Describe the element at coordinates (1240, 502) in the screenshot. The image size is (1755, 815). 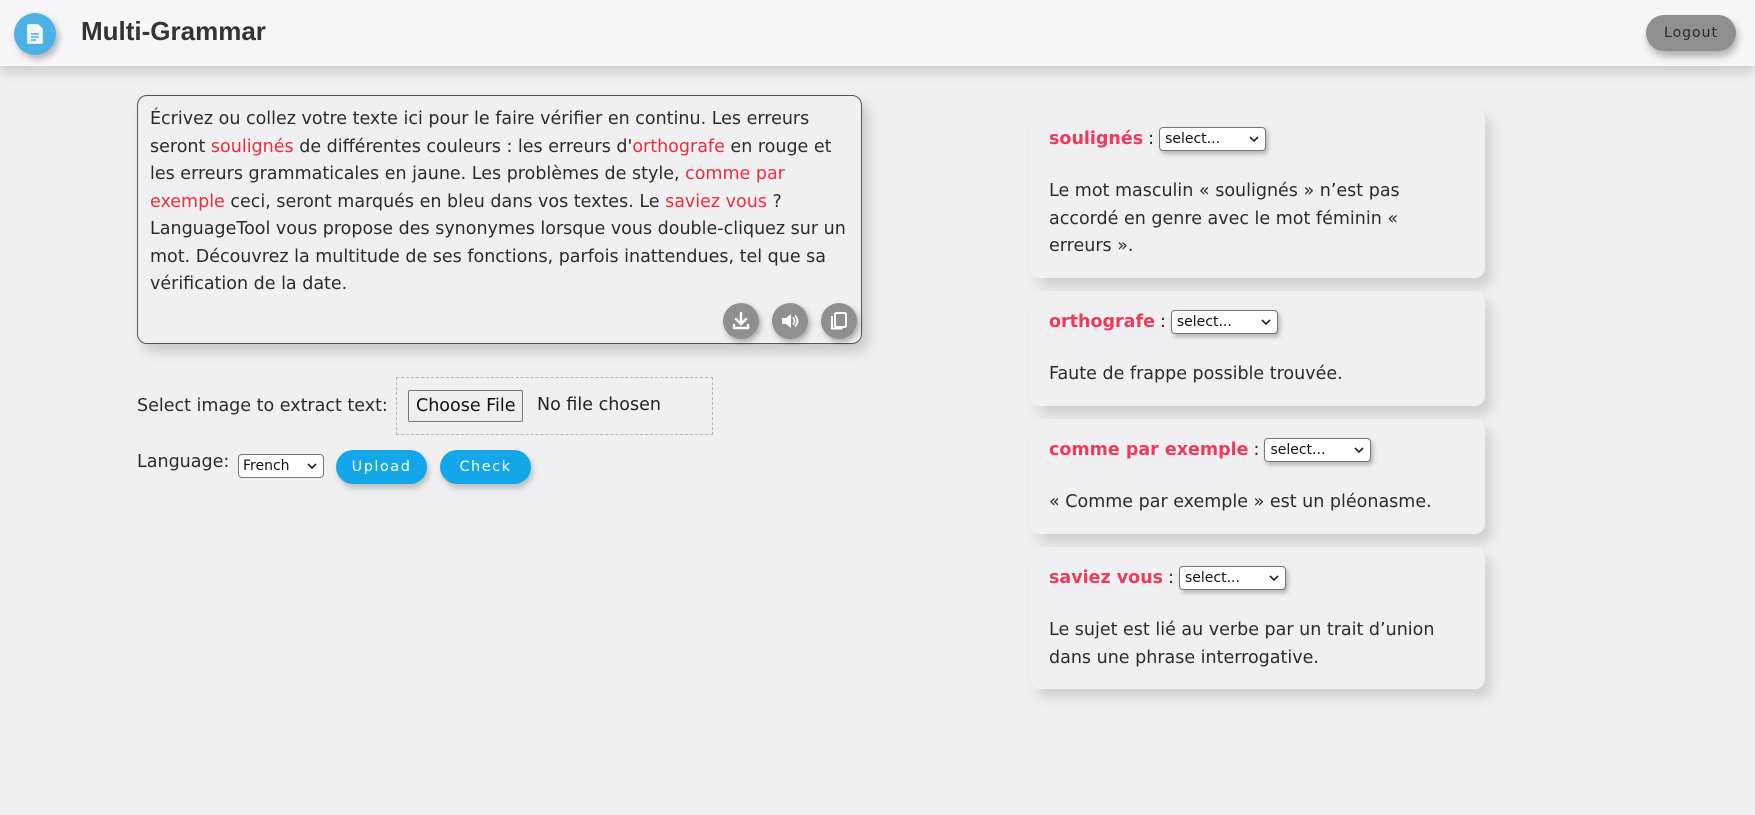
I see `suggestion-message: « Comme par exemple » est un pléonasme.` at that location.